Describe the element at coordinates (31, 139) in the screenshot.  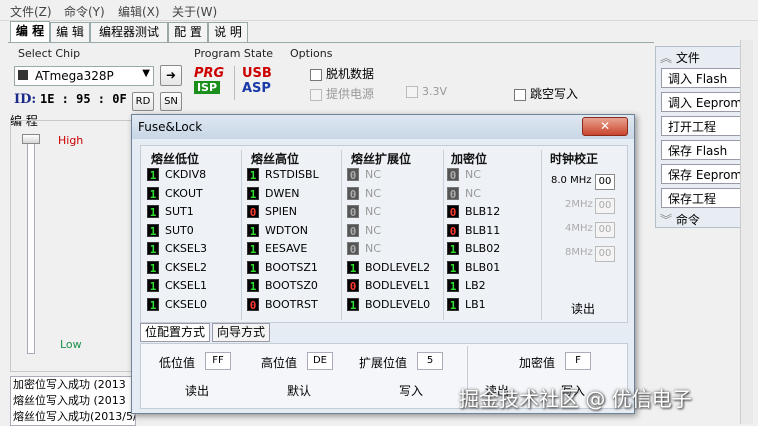
I see `level-slider-thumb` at that location.